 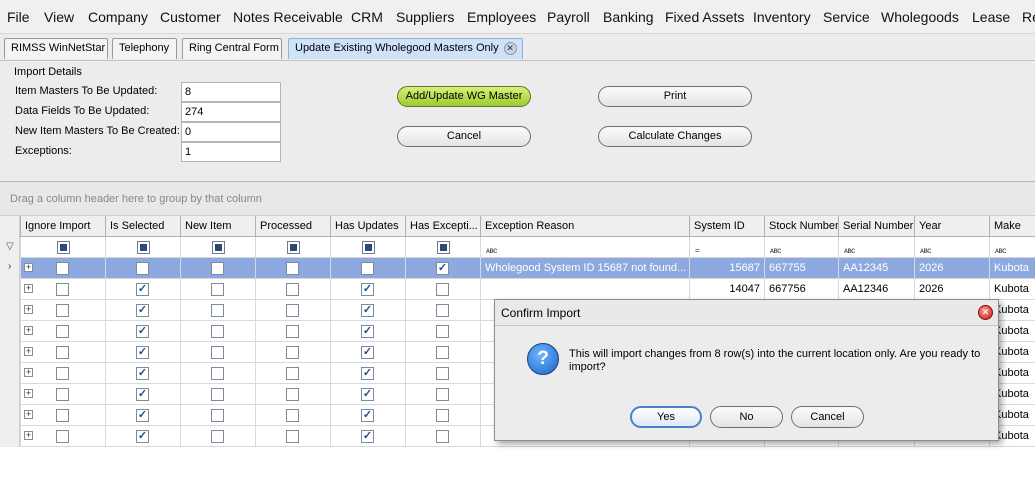 What do you see at coordinates (801, 226) in the screenshot?
I see `column-header-stock-number: Stock Number` at bounding box center [801, 226].